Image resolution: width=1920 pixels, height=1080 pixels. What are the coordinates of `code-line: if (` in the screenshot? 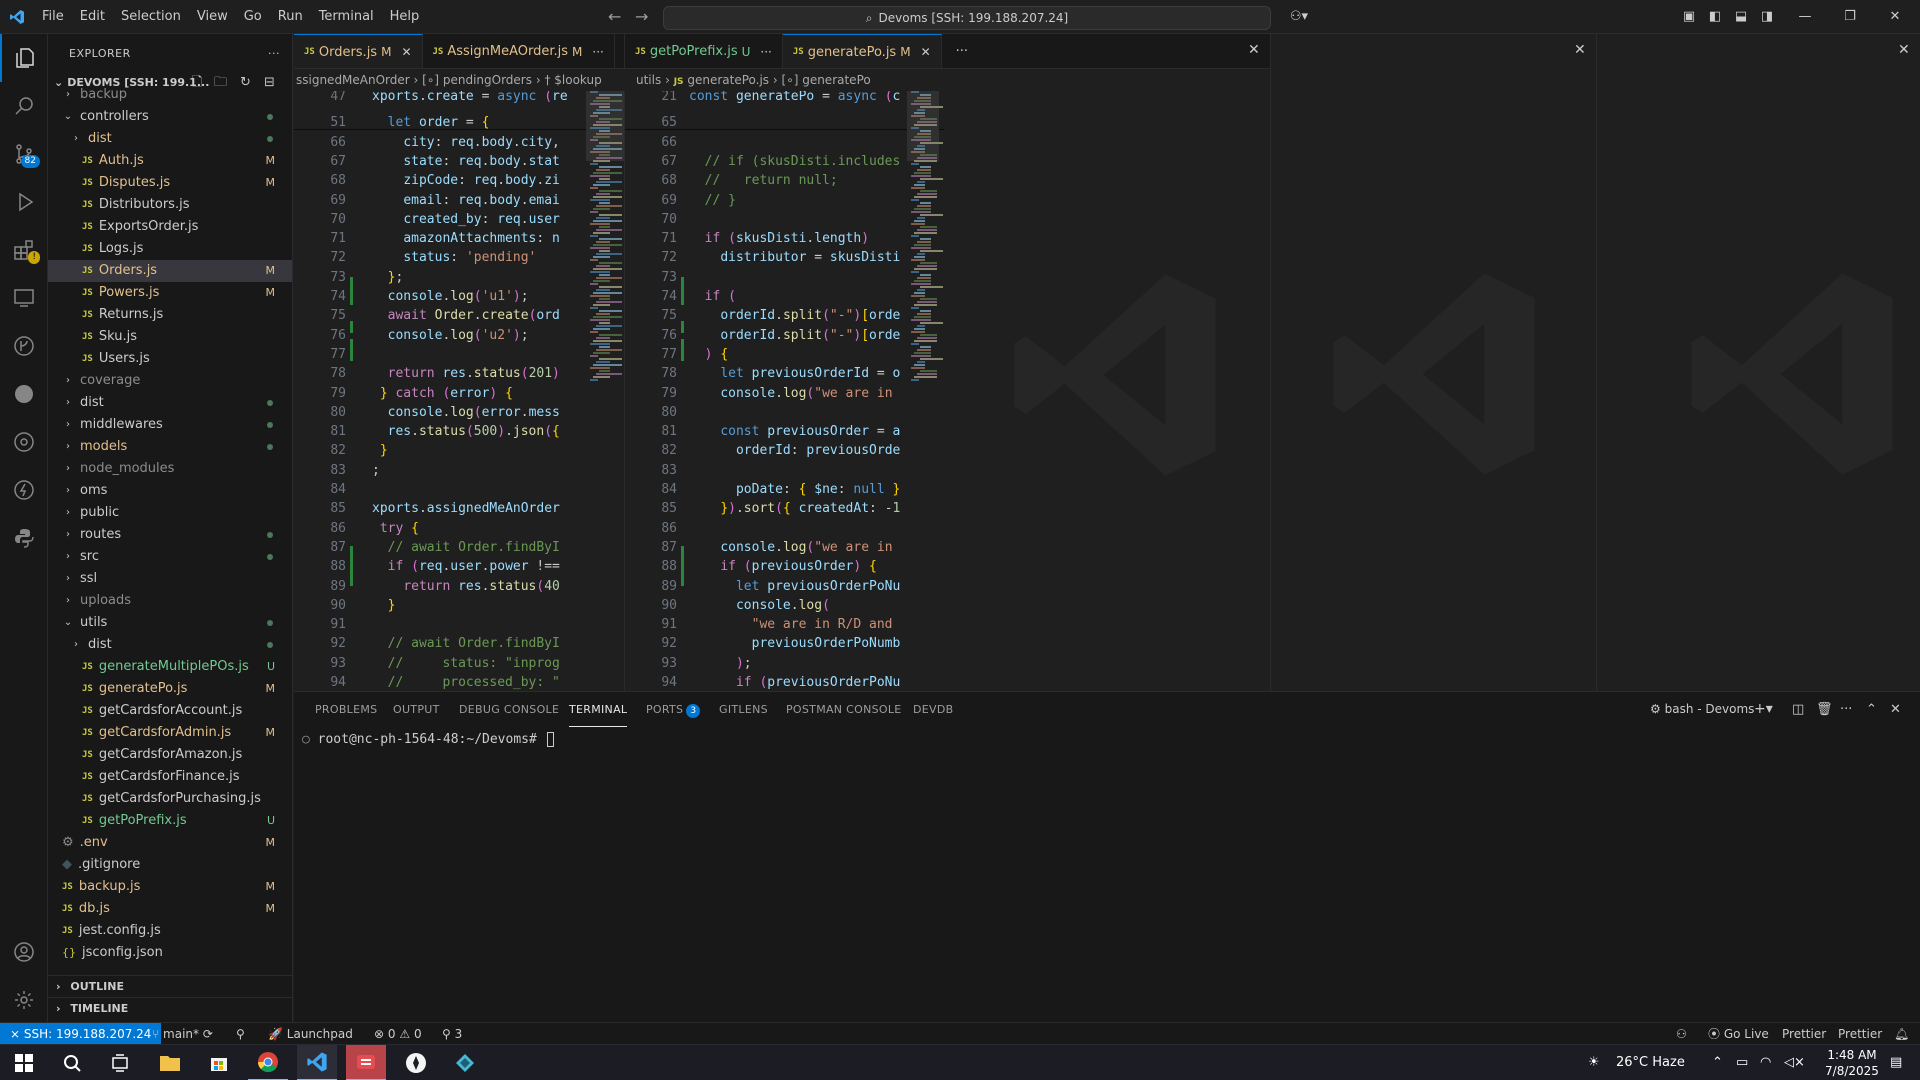 It's located at (712, 296).